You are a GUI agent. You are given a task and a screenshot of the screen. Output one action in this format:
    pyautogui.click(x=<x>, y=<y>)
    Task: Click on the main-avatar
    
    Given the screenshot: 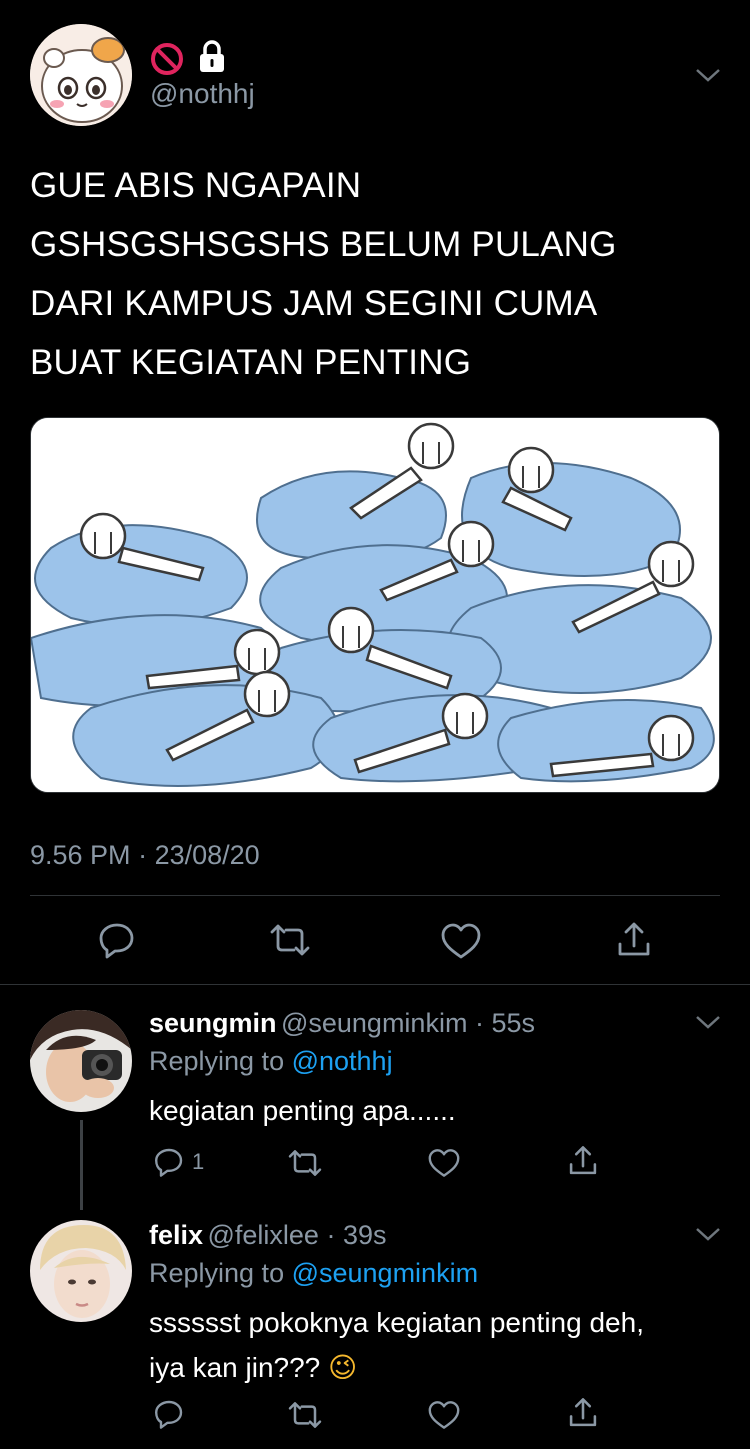 What is the action you would take?
    pyautogui.click(x=81, y=75)
    